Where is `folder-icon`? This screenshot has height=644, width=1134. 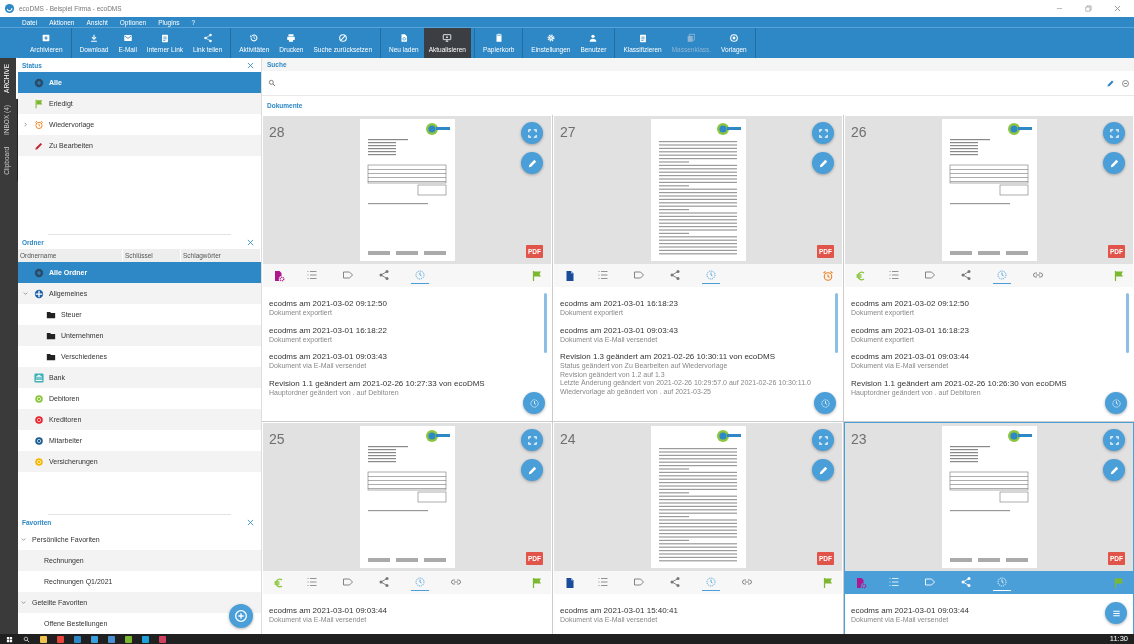
folder-icon is located at coordinates (51, 314).